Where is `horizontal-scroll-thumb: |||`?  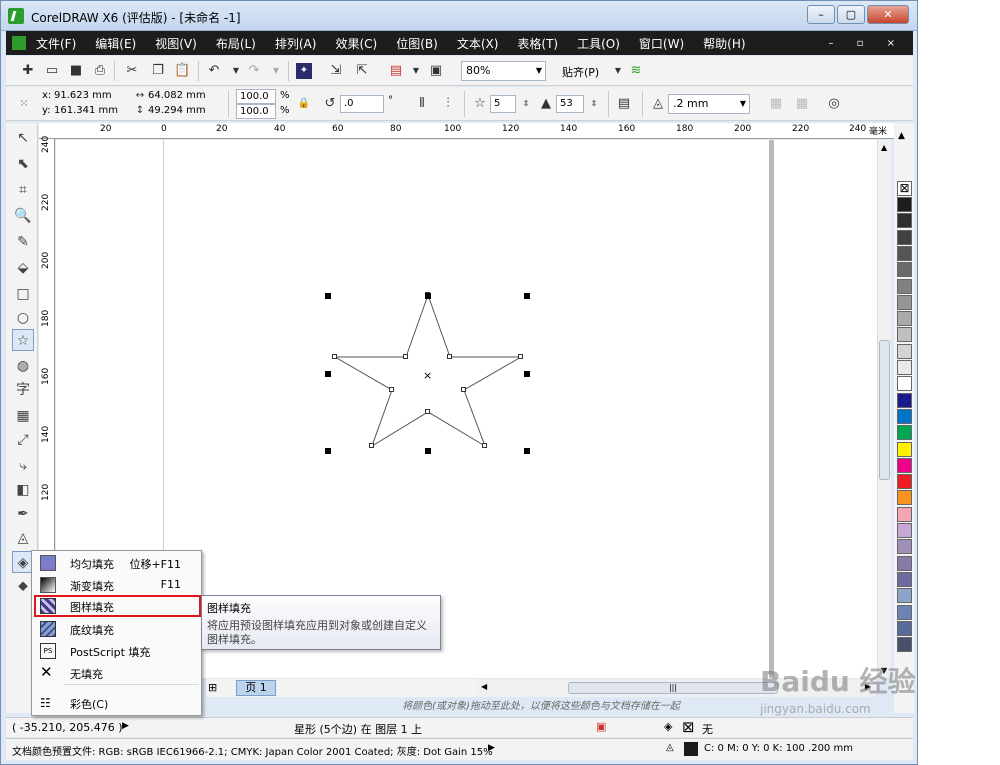
horizontal-scroll-thumb: ||| is located at coordinates (673, 688).